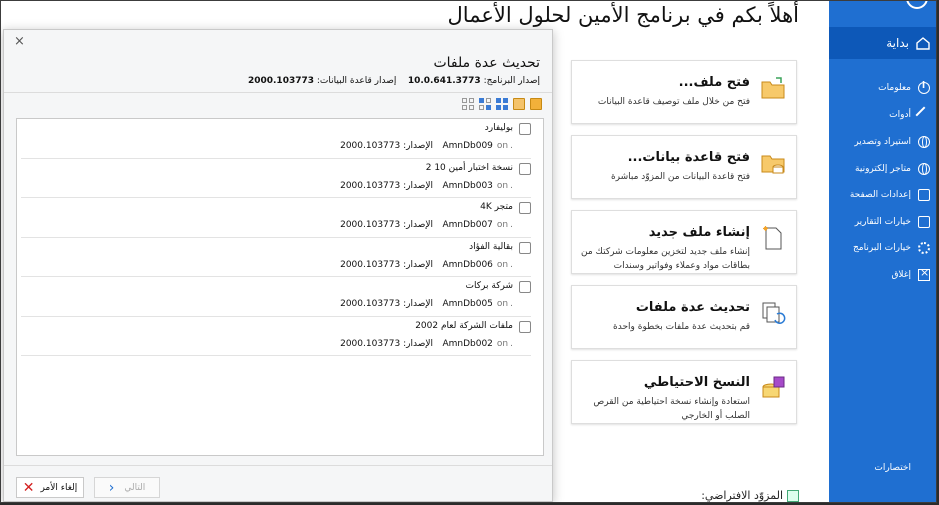 This screenshot has height=505, width=939. What do you see at coordinates (774, 313) in the screenshot?
I see `update-files-icon` at bounding box center [774, 313].